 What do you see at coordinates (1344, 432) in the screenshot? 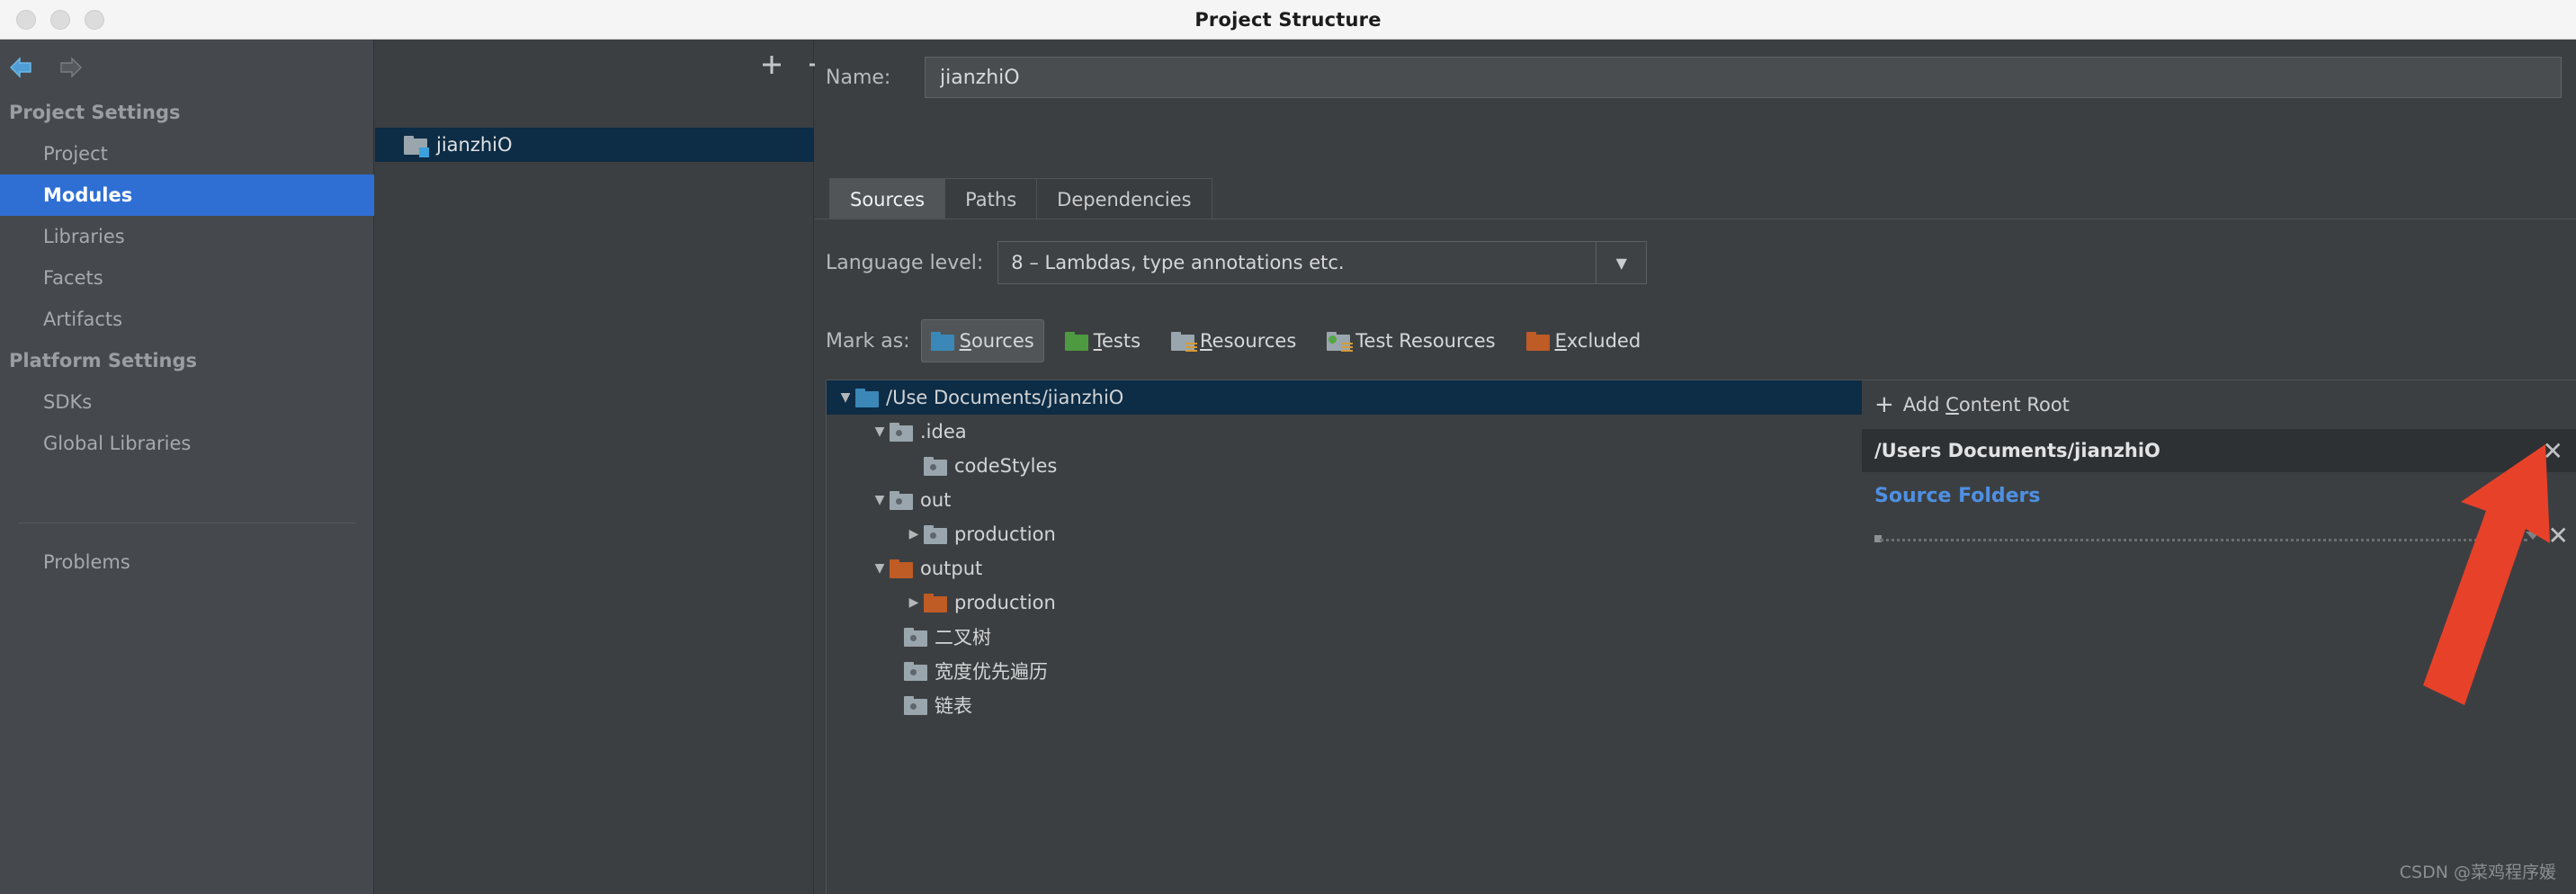
I see `table-row: ▼ .idea` at bounding box center [1344, 432].